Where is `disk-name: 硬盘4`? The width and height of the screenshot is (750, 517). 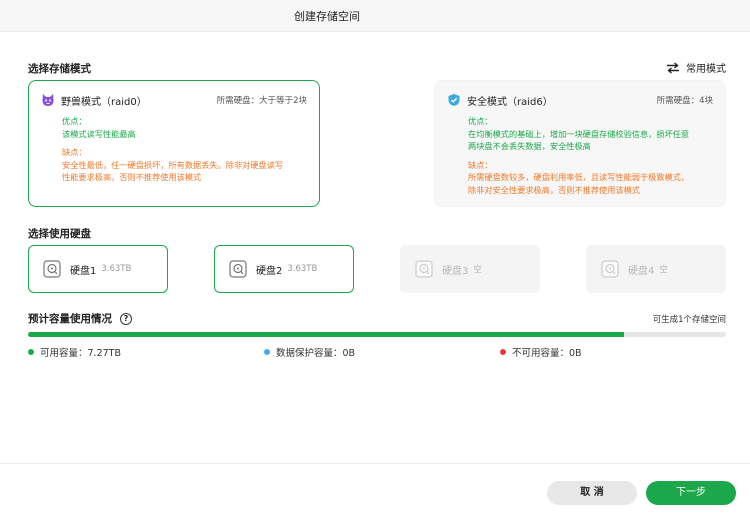 disk-name: 硬盘4 is located at coordinates (641, 271).